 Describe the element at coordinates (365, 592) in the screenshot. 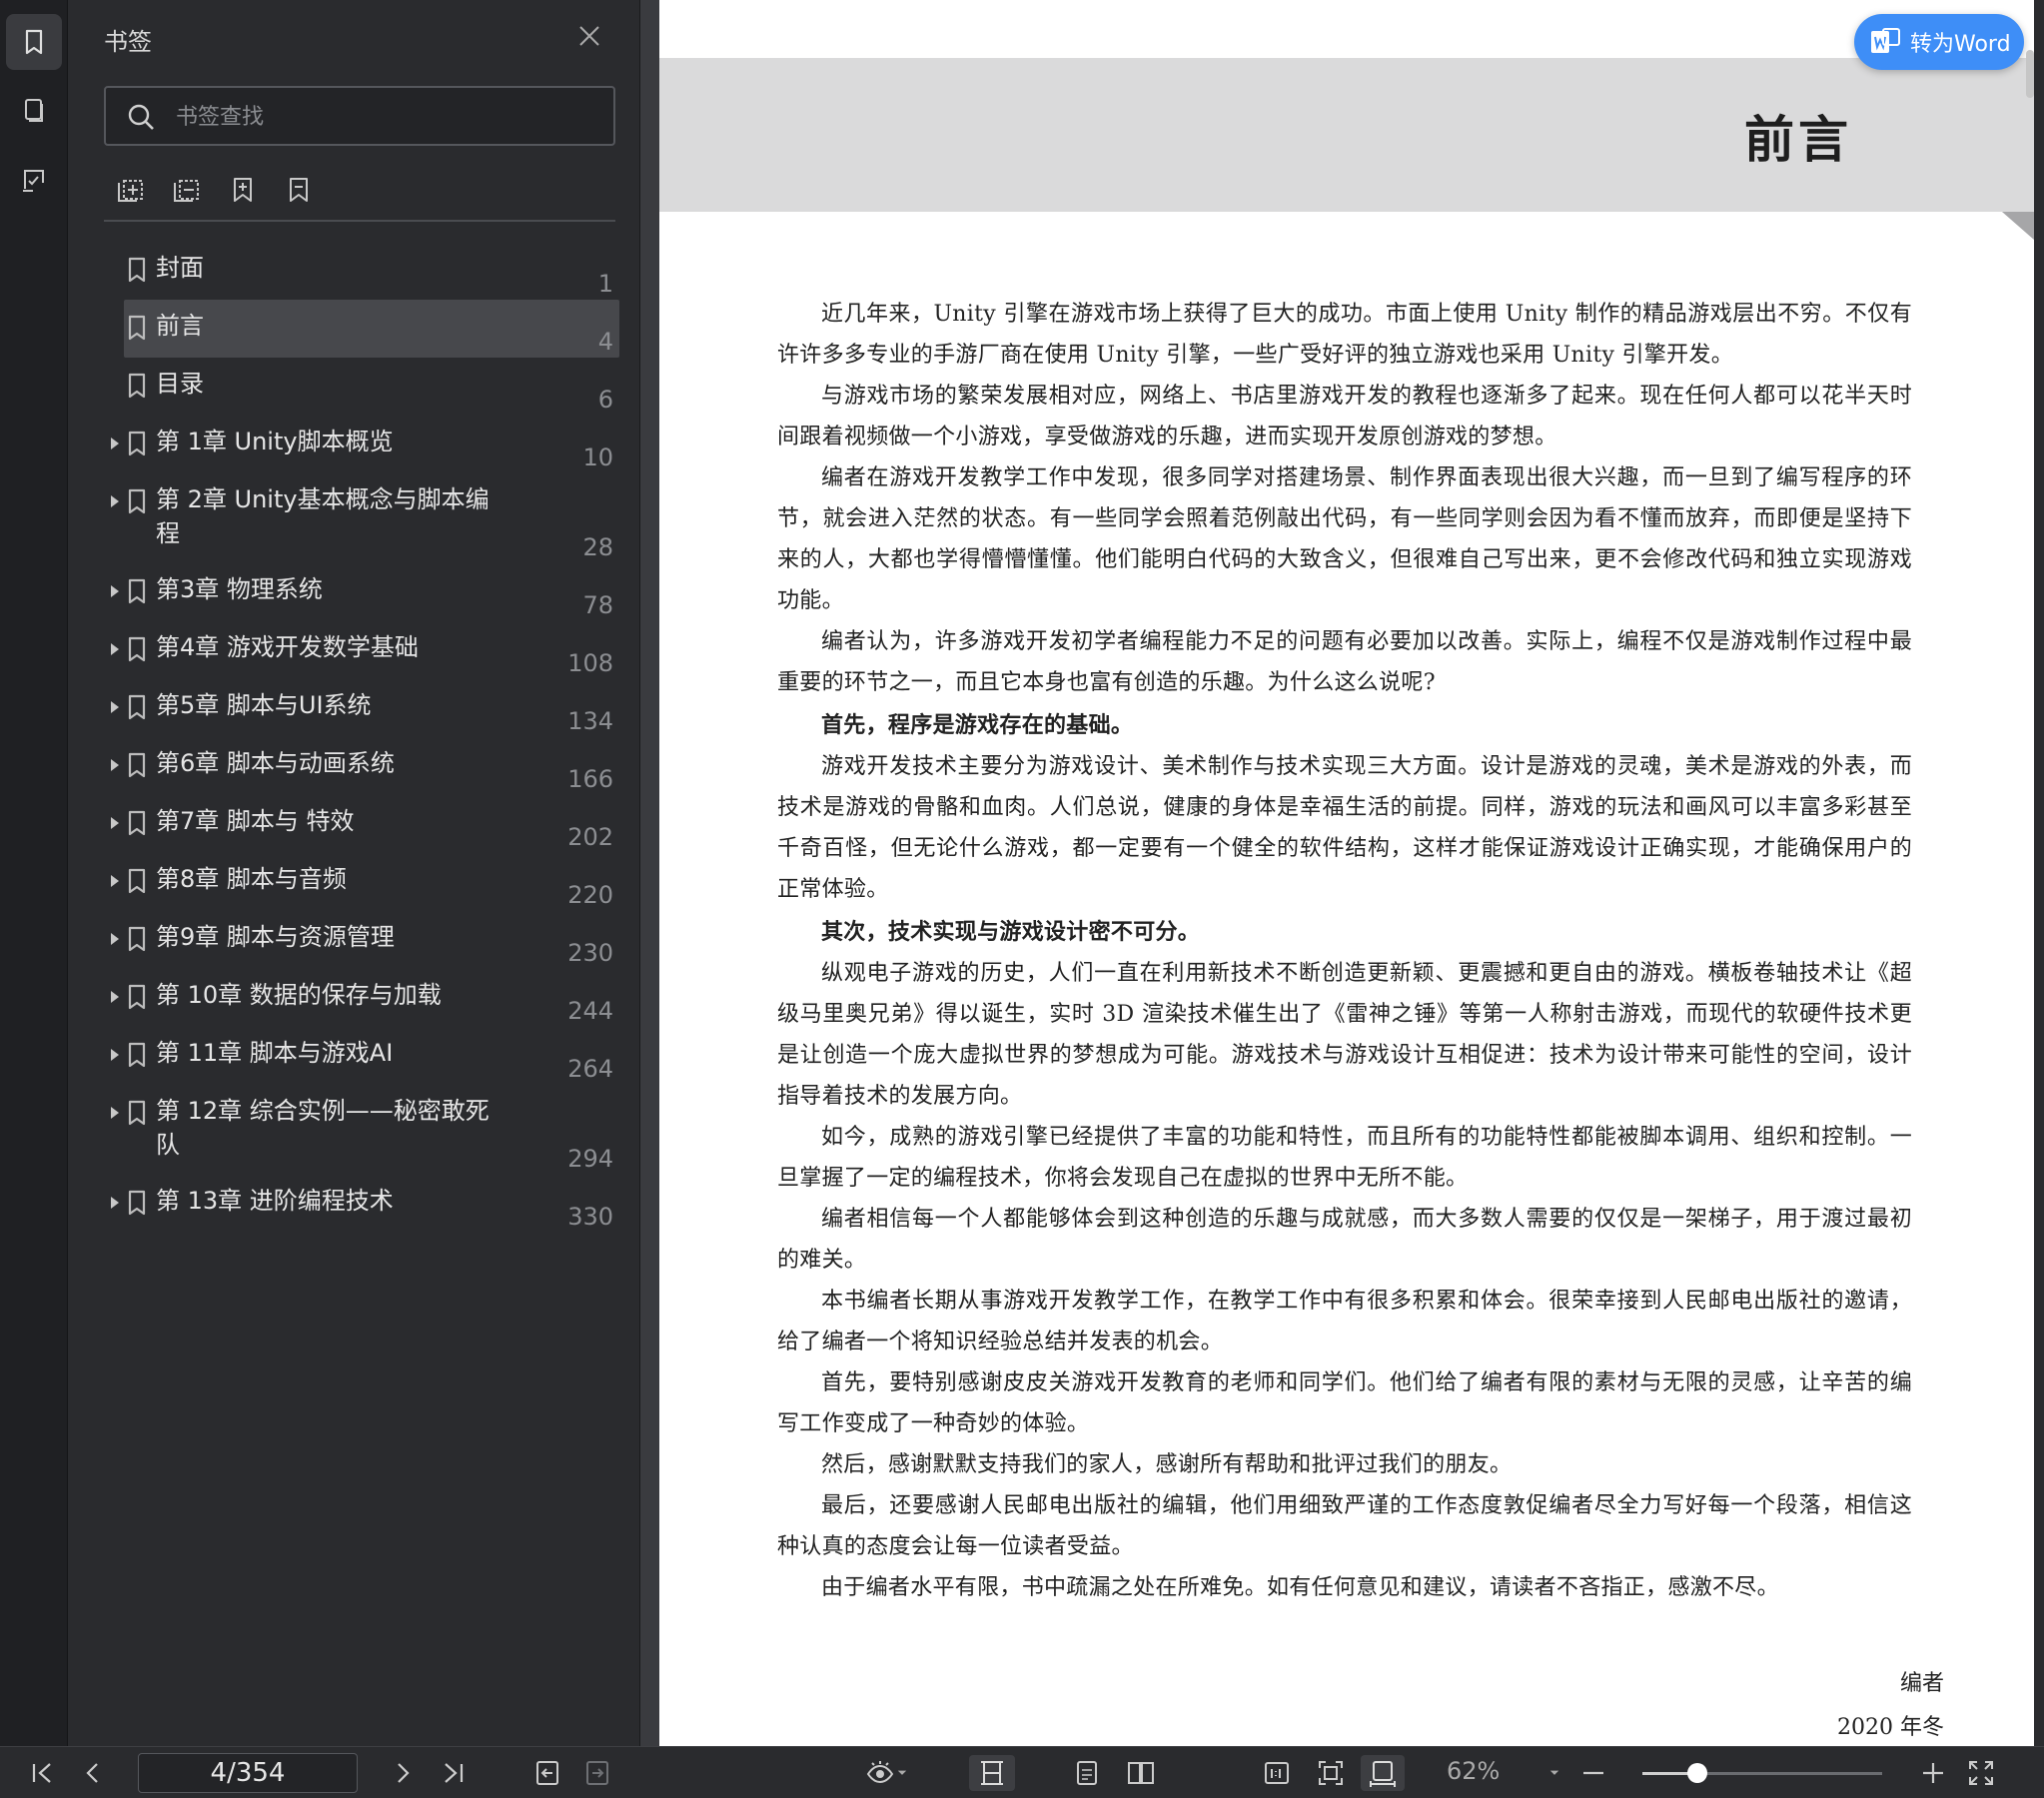

I see `bookmark-item: 第3章 物理系统 78` at that location.